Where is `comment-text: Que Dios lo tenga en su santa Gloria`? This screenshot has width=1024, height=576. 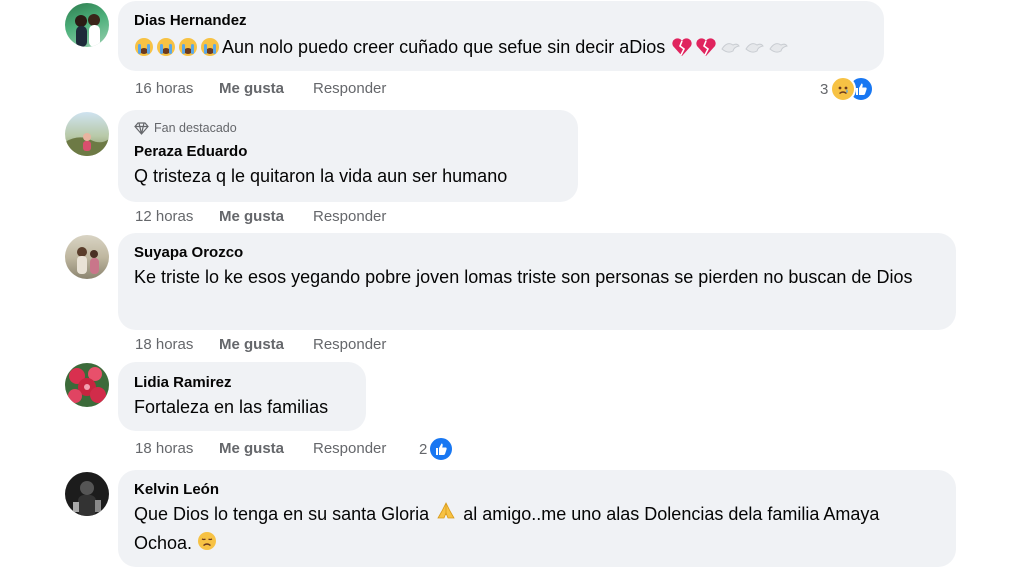
comment-text: Que Dios lo tenga en su santa Gloria is located at coordinates (282, 514).